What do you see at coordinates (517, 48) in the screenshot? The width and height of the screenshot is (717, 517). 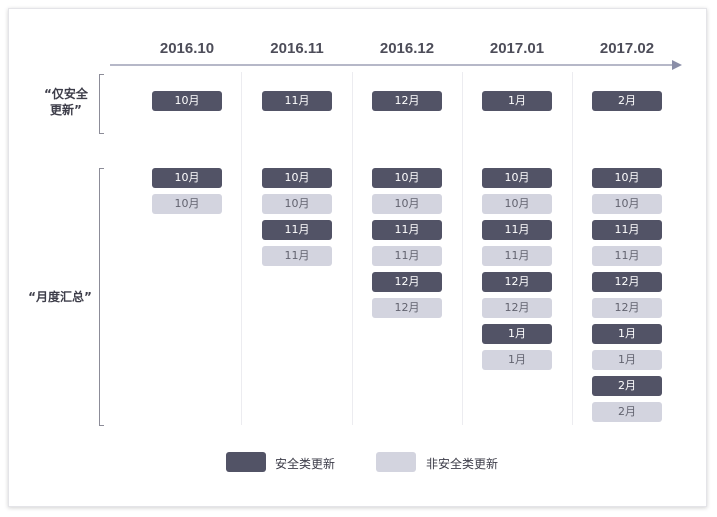 I see `column-header-4: 2017.01` at bounding box center [517, 48].